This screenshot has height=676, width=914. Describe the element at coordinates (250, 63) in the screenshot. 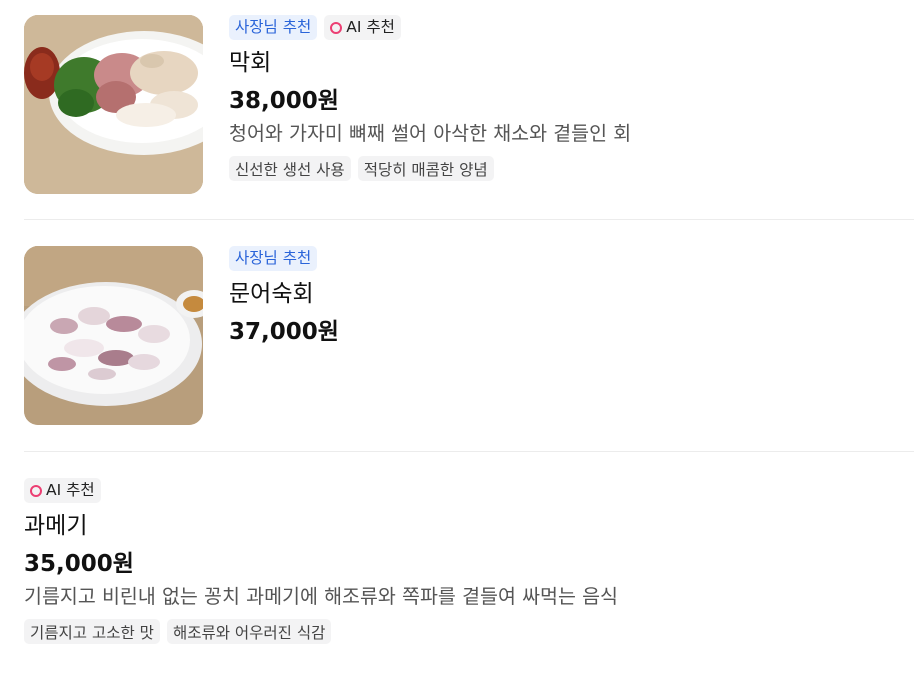

I see `menu-name: 막회` at that location.